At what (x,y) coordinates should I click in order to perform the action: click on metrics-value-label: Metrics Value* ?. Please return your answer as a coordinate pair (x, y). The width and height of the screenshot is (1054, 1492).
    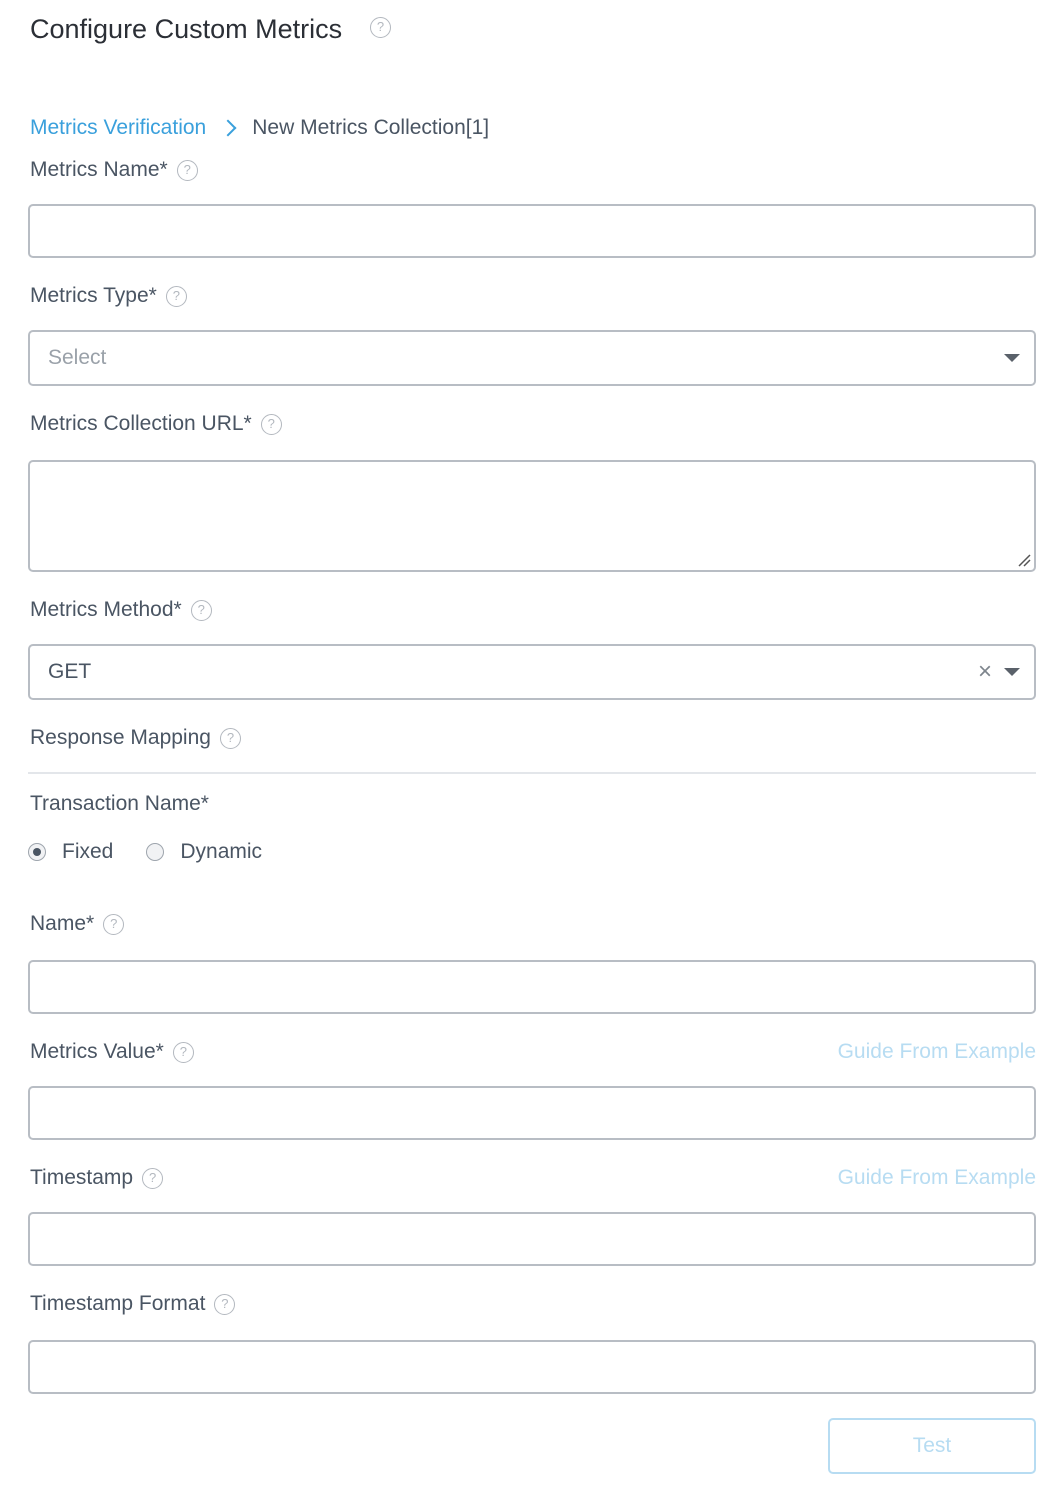
    Looking at the image, I should click on (112, 1052).